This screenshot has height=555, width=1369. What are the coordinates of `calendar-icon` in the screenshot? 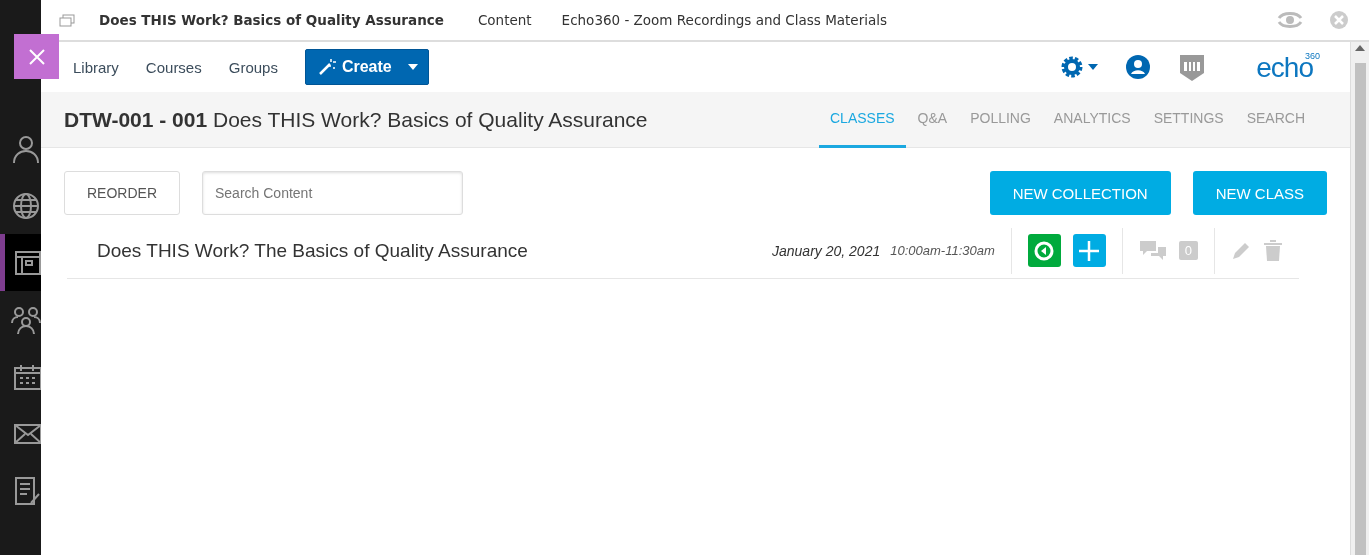 It's located at (27, 376).